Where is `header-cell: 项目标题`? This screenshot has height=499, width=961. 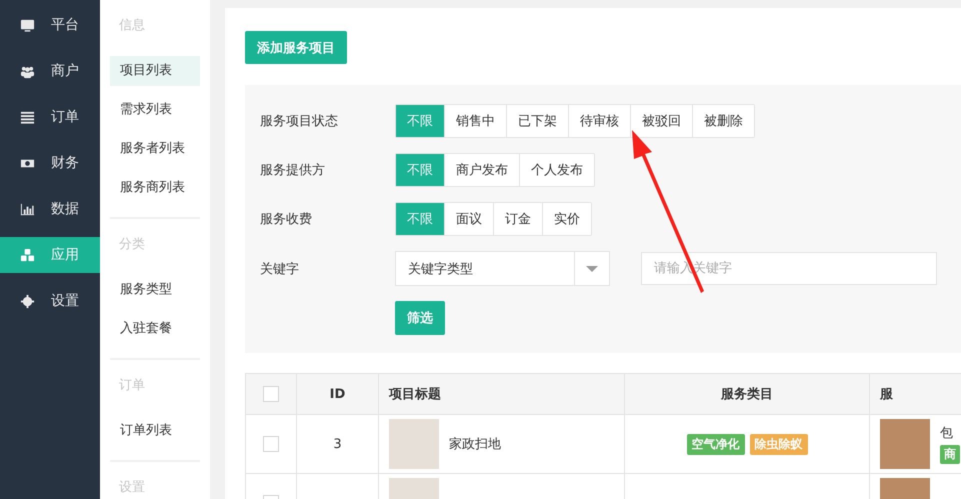 header-cell: 项目标题 is located at coordinates (502, 394).